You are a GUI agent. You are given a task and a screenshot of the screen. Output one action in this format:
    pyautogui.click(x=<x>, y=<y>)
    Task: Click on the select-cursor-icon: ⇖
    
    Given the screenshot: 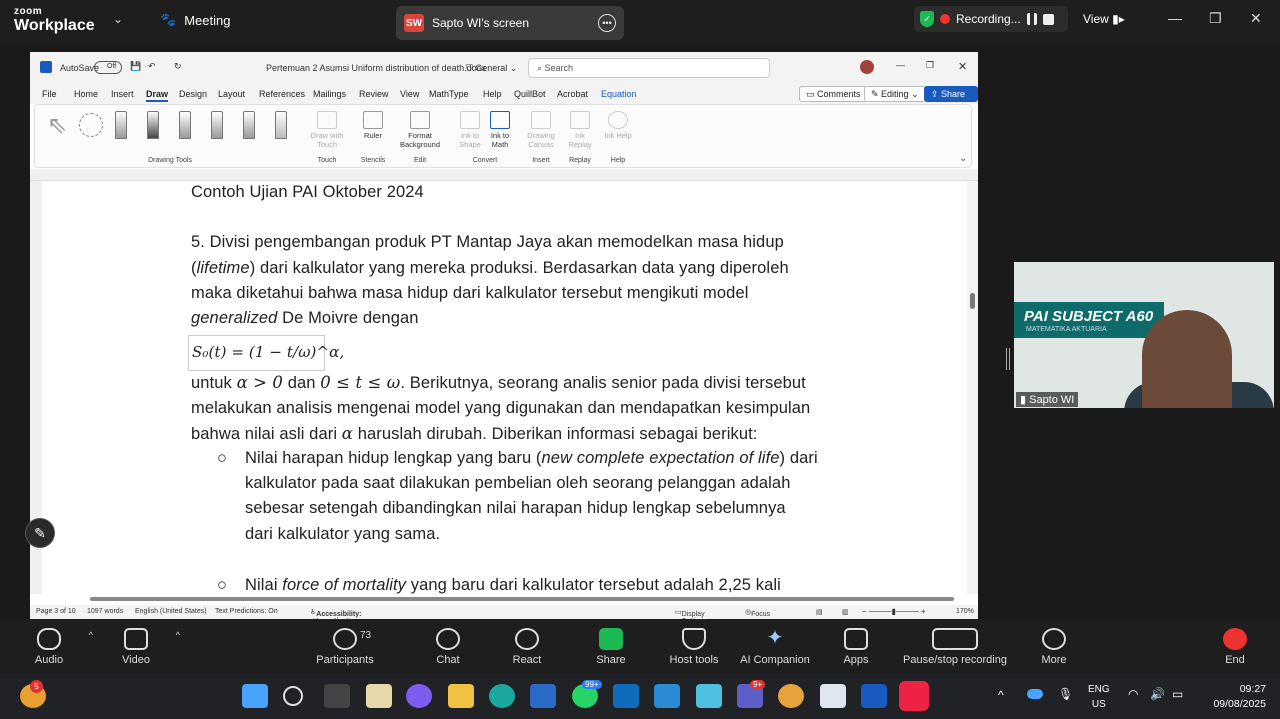 What is the action you would take?
    pyautogui.click(x=57, y=125)
    